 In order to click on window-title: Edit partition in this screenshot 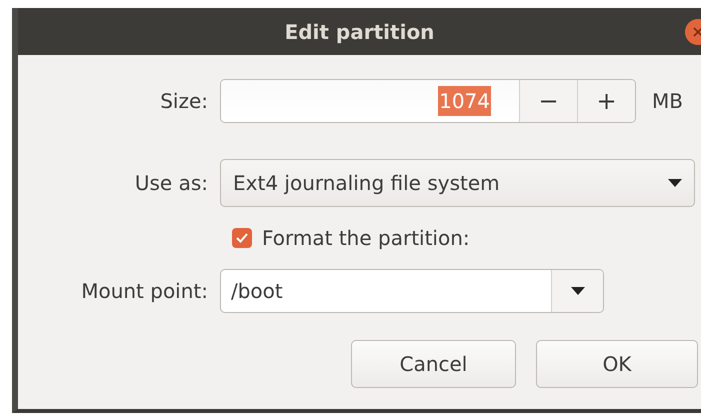, I will do `click(359, 32)`.